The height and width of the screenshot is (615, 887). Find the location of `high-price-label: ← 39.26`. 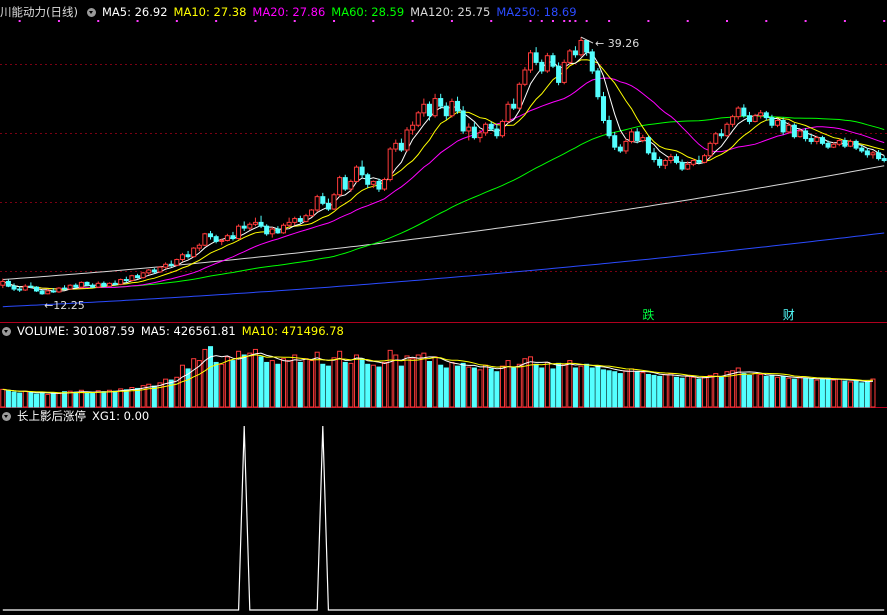

high-price-label: ← 39.26 is located at coordinates (617, 43).